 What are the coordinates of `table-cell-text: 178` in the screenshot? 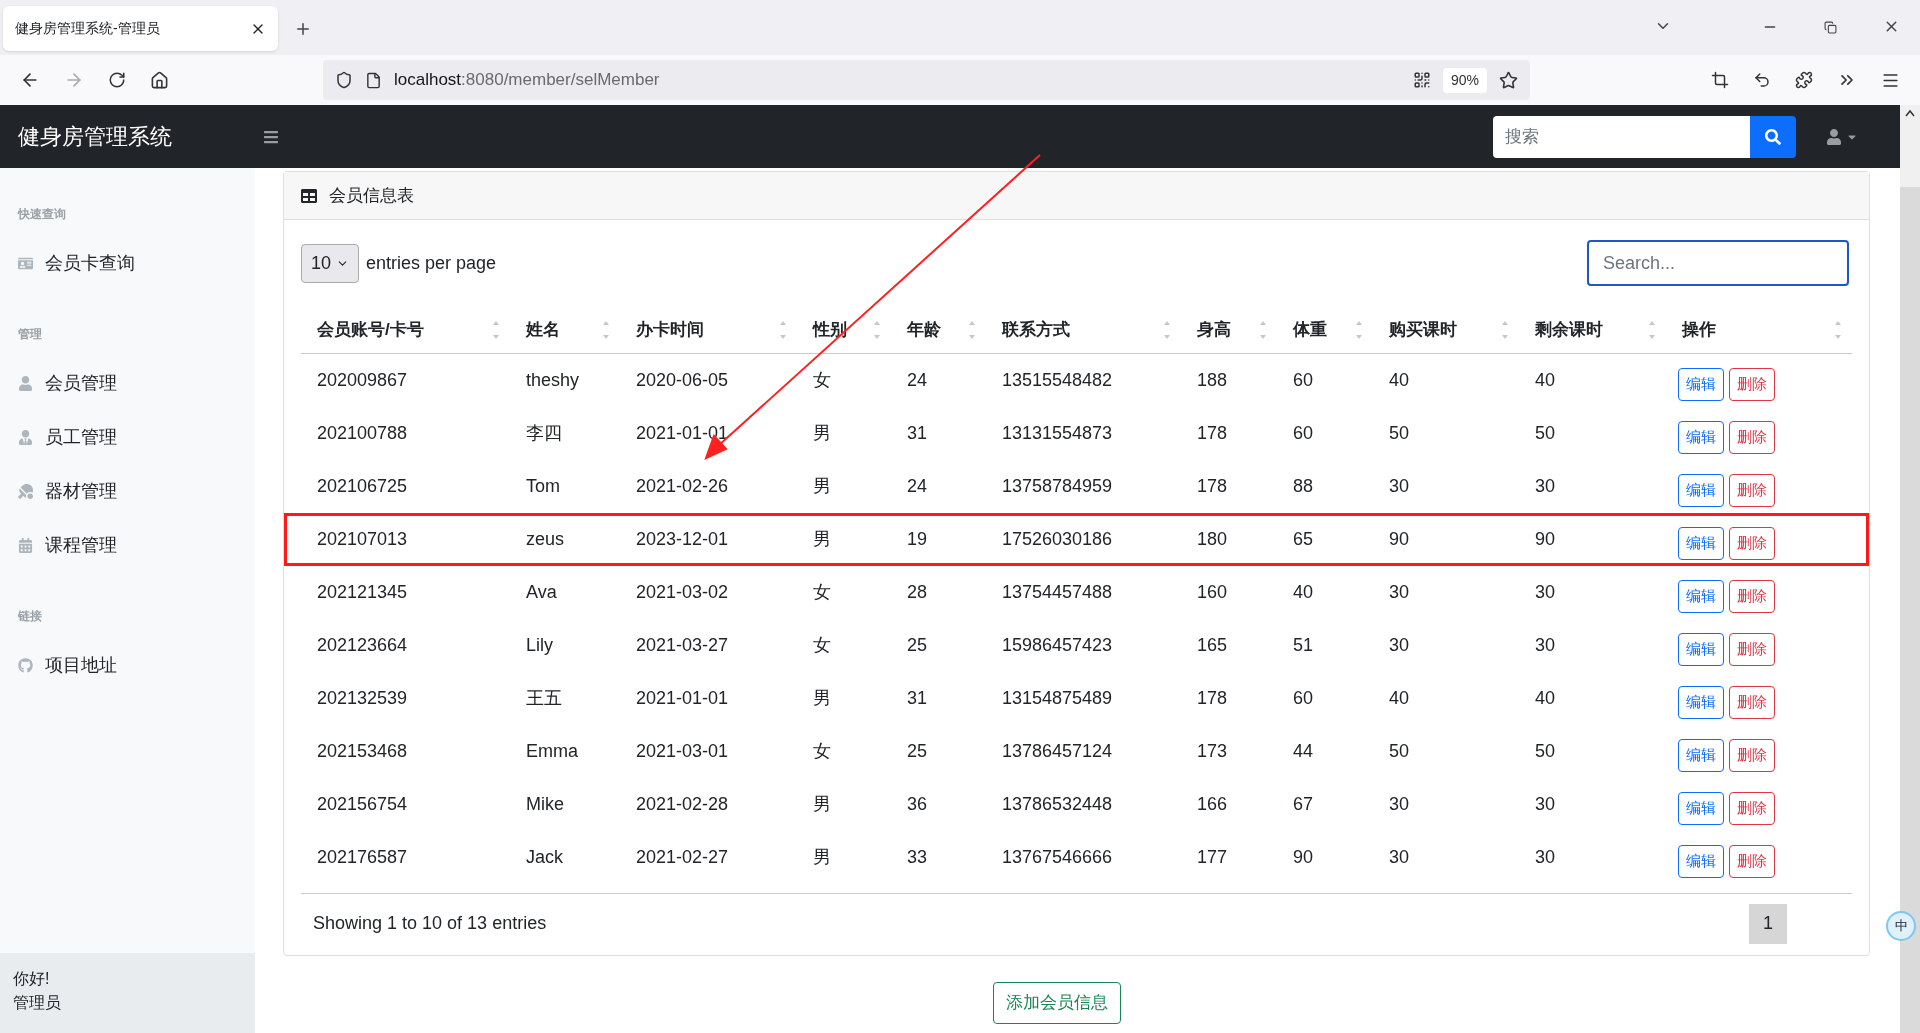 It's located at (1212, 433).